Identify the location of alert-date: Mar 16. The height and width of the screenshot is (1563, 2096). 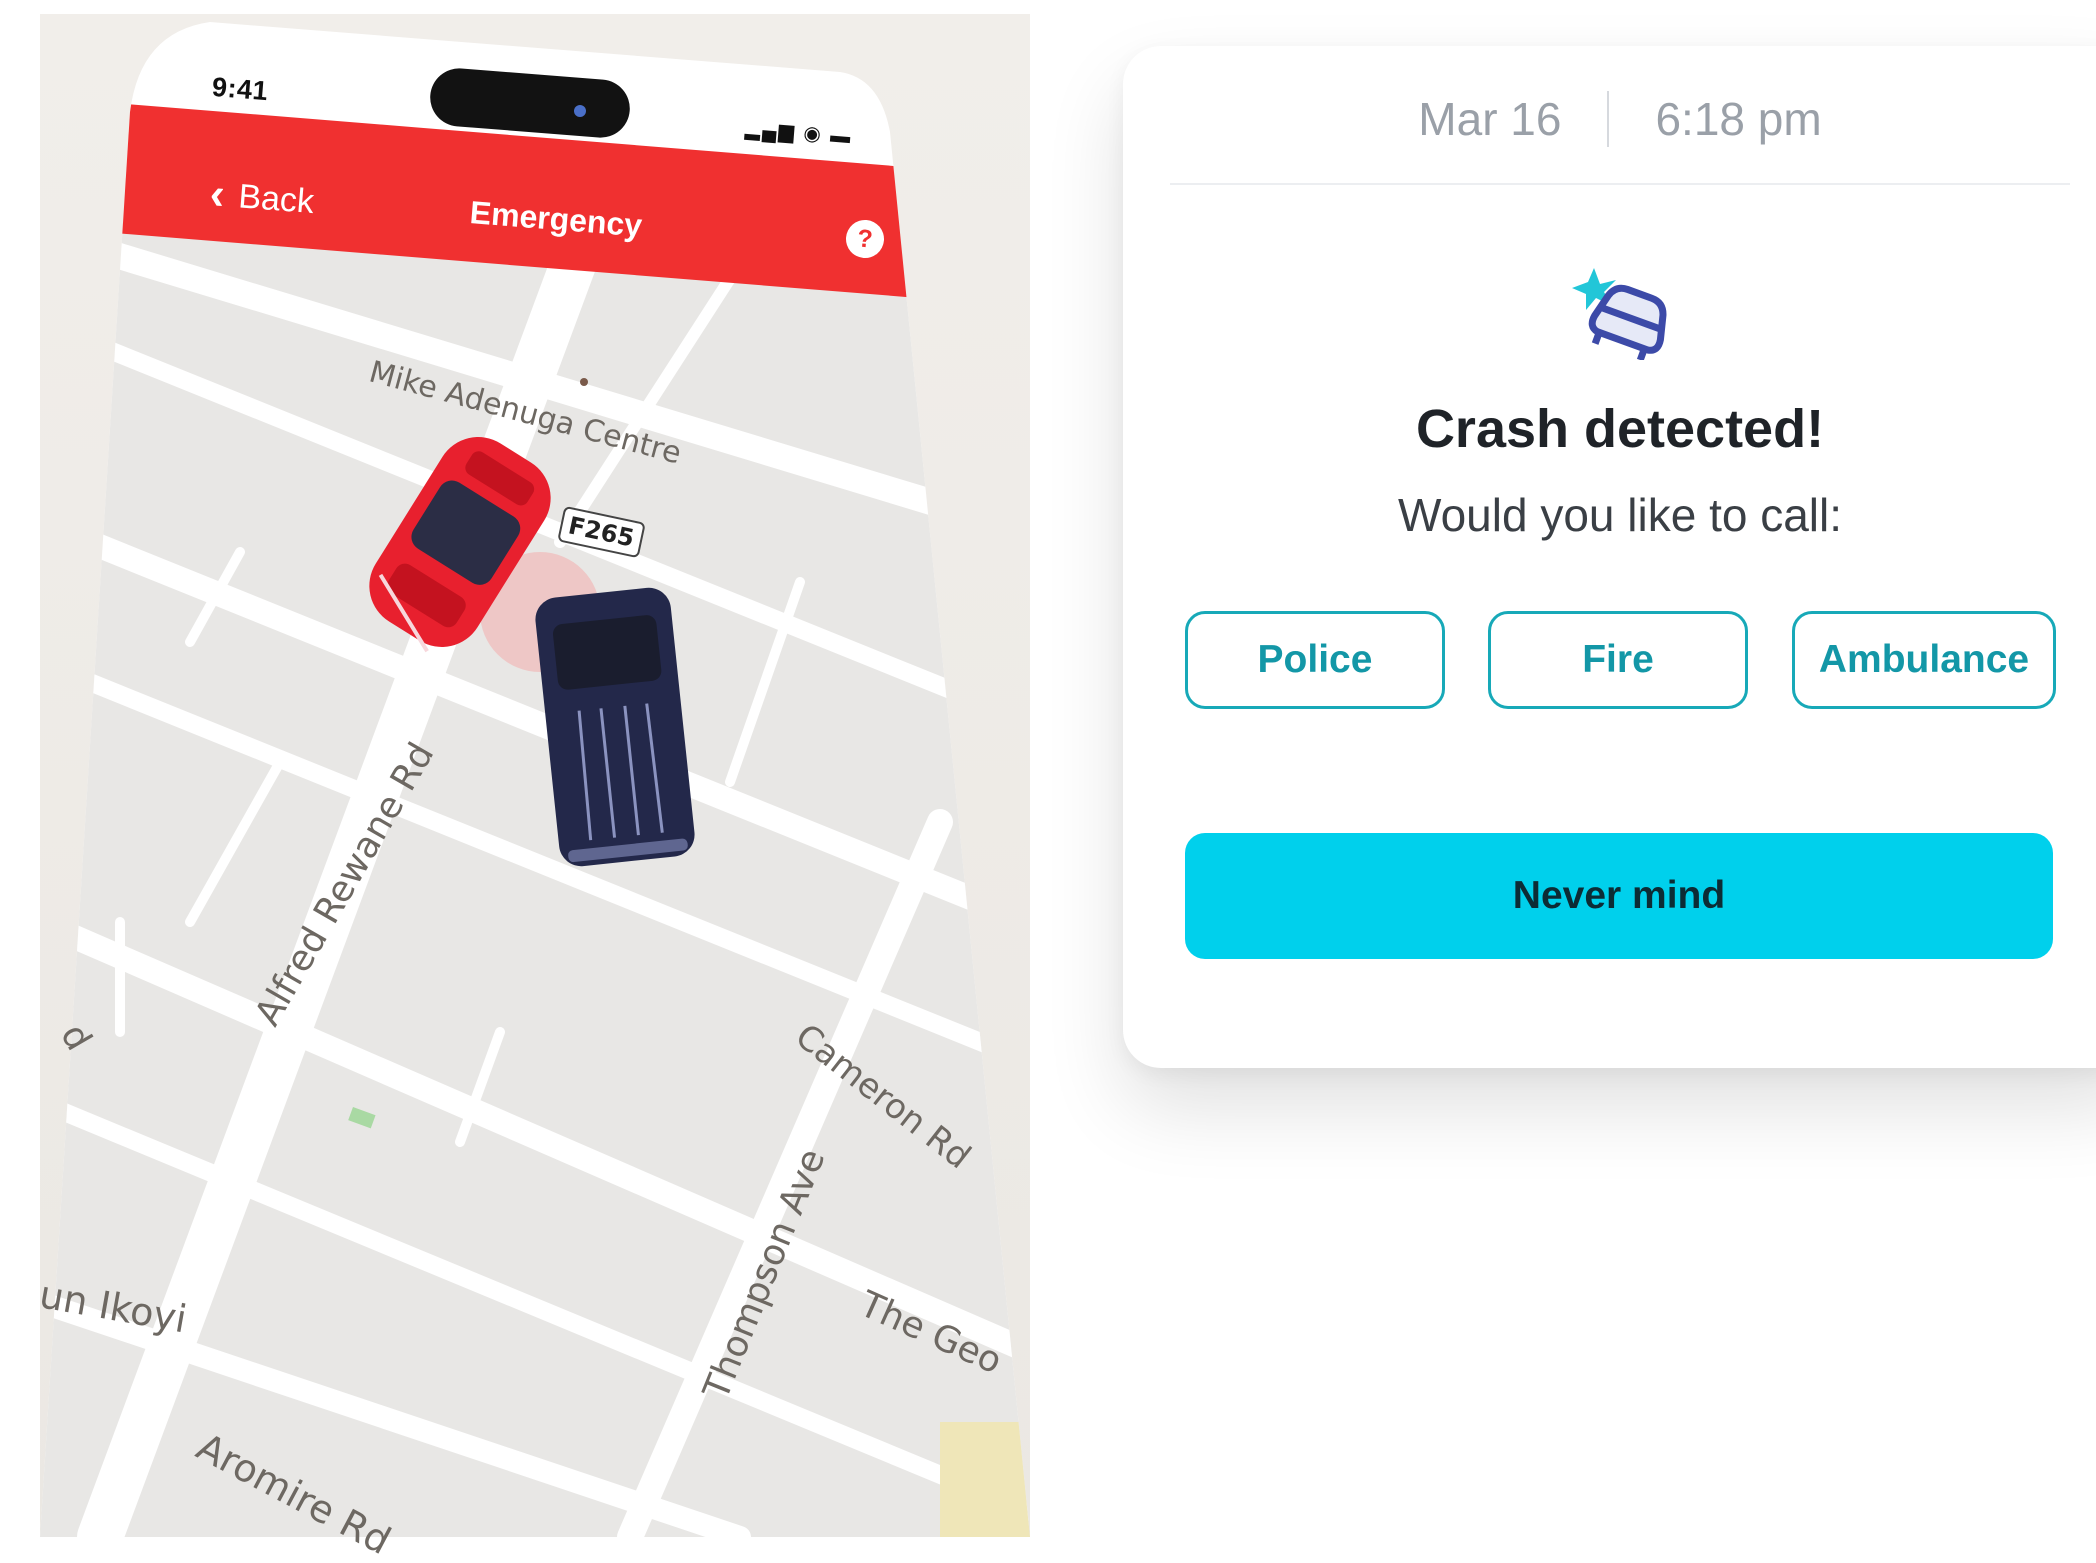
(1490, 119).